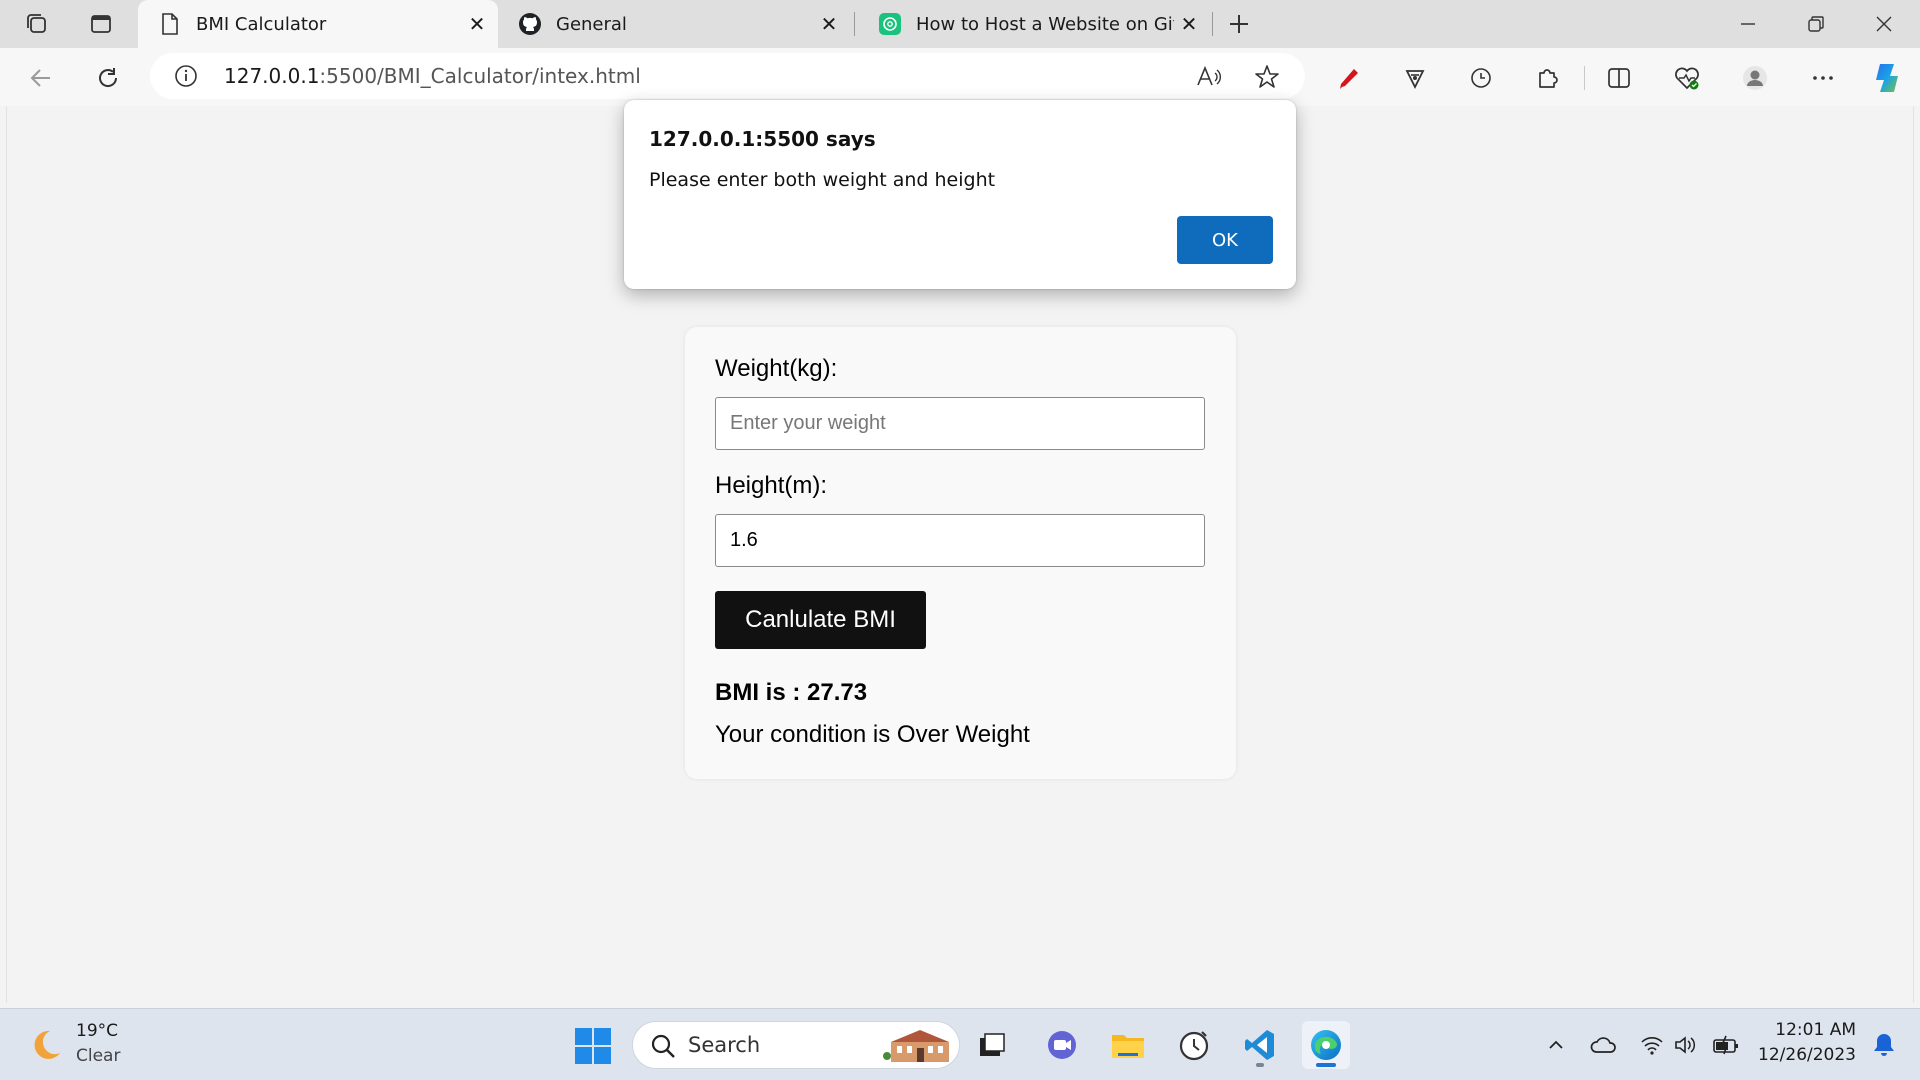 The height and width of the screenshot is (1080, 1920). What do you see at coordinates (1062, 1045) in the screenshot?
I see `taskbar-teams` at bounding box center [1062, 1045].